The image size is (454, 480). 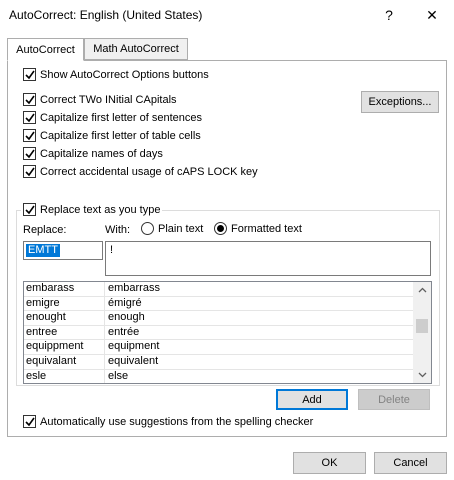 I want to click on capitalize-sentences-checkbox: Capitalize first letter of sentences, so click(x=112, y=117).